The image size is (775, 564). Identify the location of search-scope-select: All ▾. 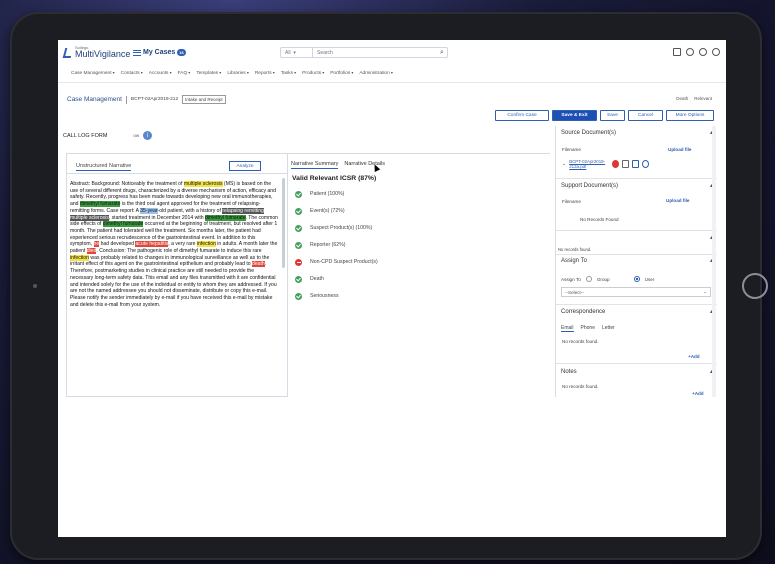
(297, 52).